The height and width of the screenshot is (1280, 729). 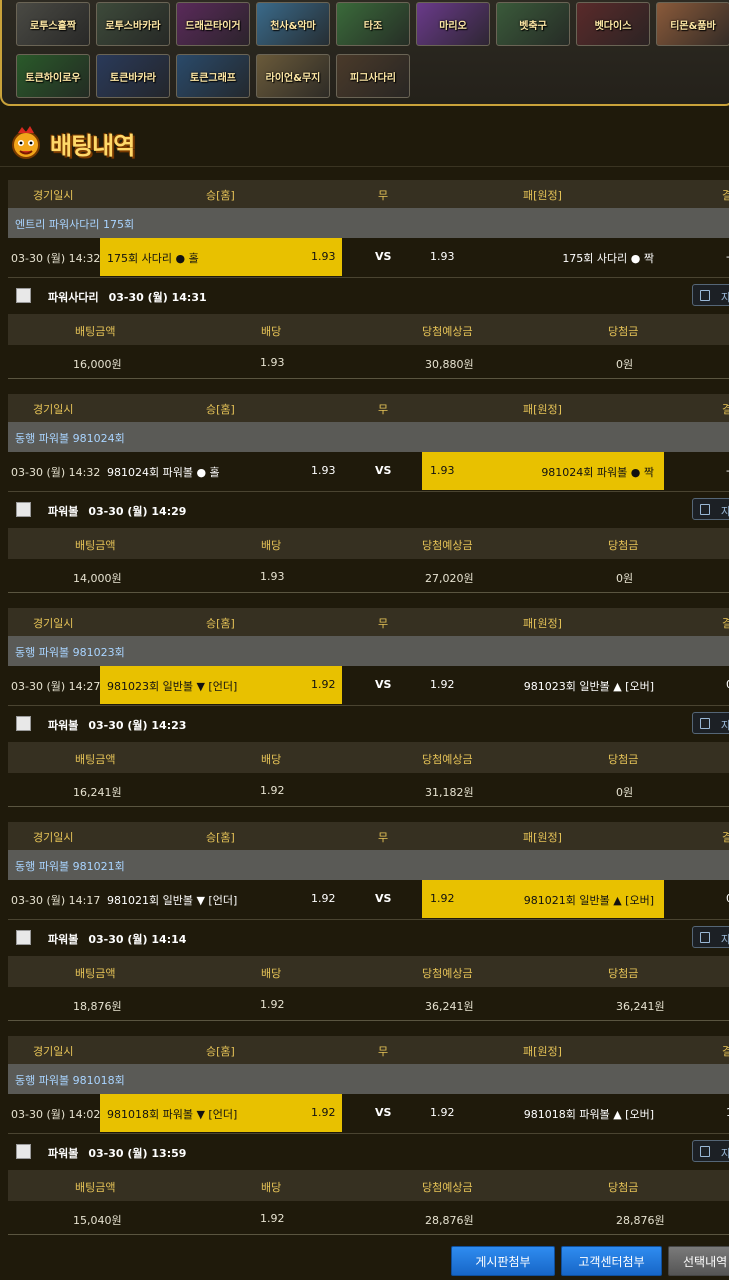 I want to click on game-name-time: 파워볼 03-30 (월) 13:59, so click(x=117, y=1153).